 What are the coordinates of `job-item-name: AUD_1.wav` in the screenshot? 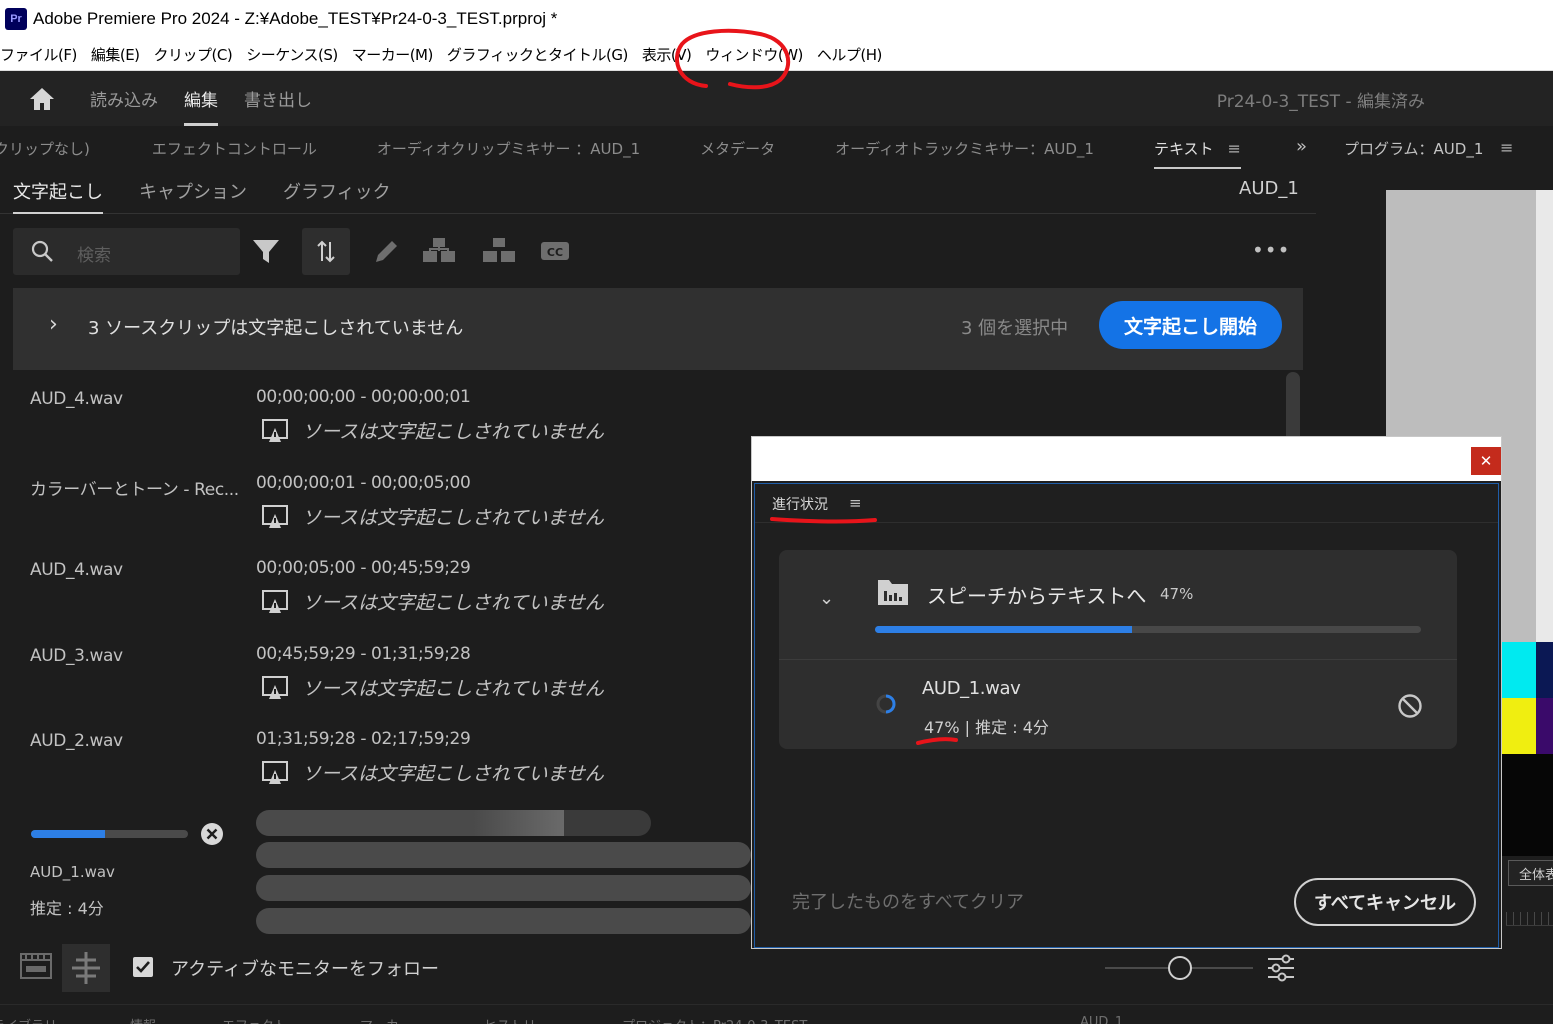 It's located at (971, 688).